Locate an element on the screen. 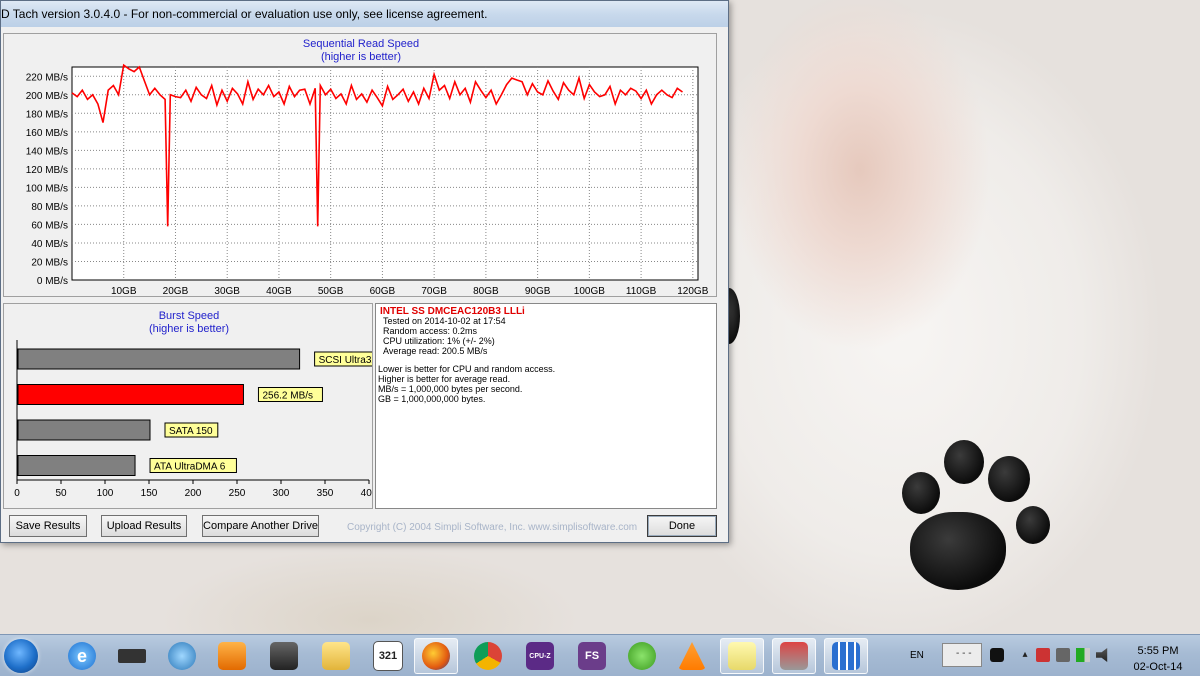  x-tick-label: 120GB is located at coordinates (692, 291).